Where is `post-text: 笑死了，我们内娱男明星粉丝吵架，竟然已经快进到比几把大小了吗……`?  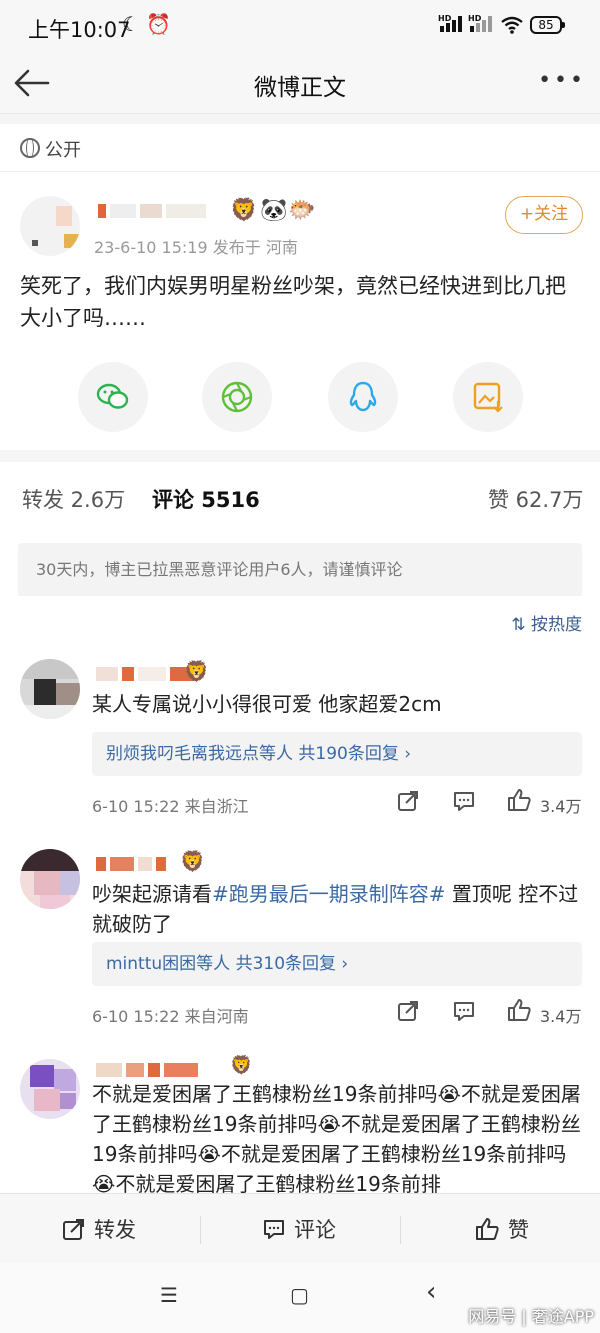
post-text: 笑死了，我们内娱男明星粉丝吵架，竟然已经快进到比几把大小了吗…… is located at coordinates (293, 302).